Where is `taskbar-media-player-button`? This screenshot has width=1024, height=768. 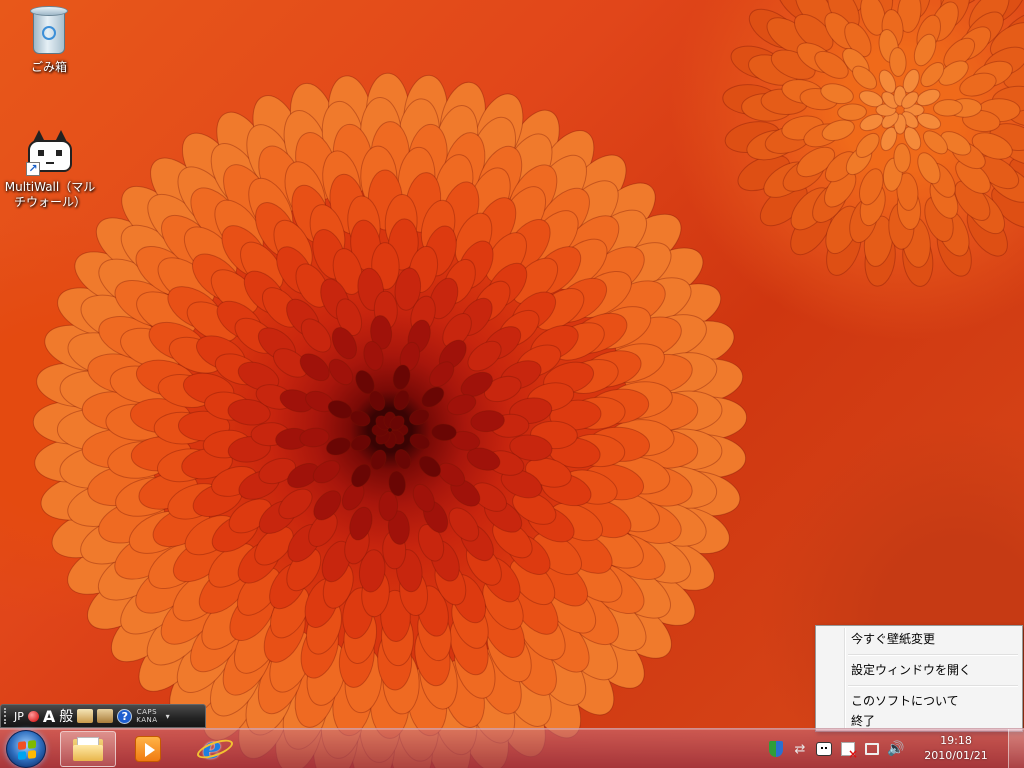
taskbar-media-player-button is located at coordinates (148, 749).